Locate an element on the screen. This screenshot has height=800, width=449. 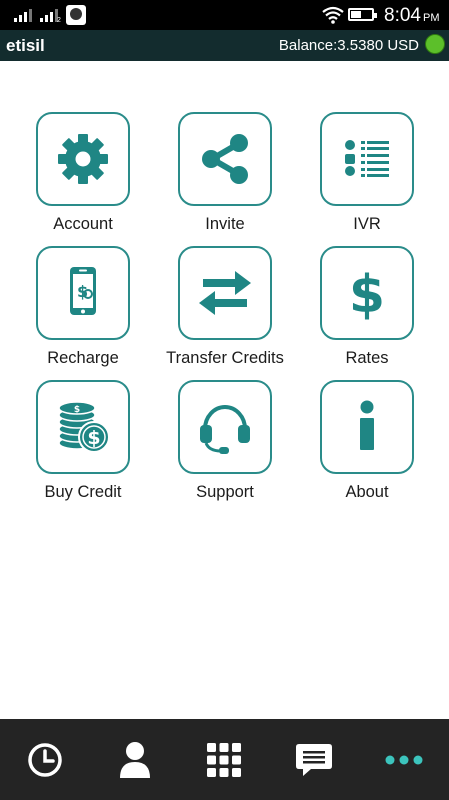
headset-icon is located at coordinates (225, 429).